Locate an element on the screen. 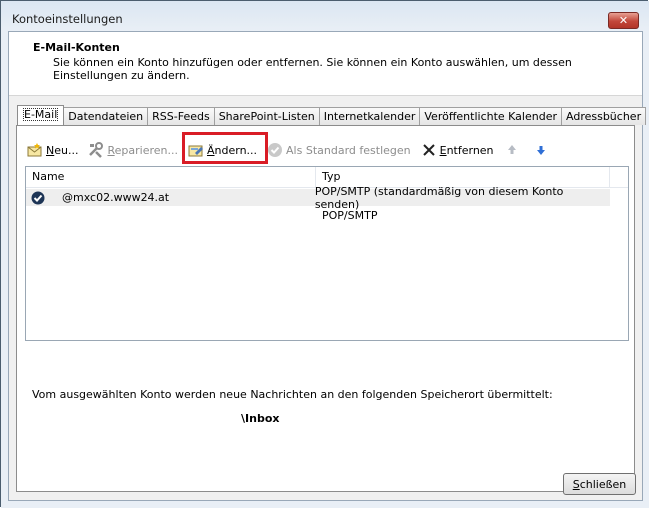  new-accel: N is located at coordinates (50, 150).